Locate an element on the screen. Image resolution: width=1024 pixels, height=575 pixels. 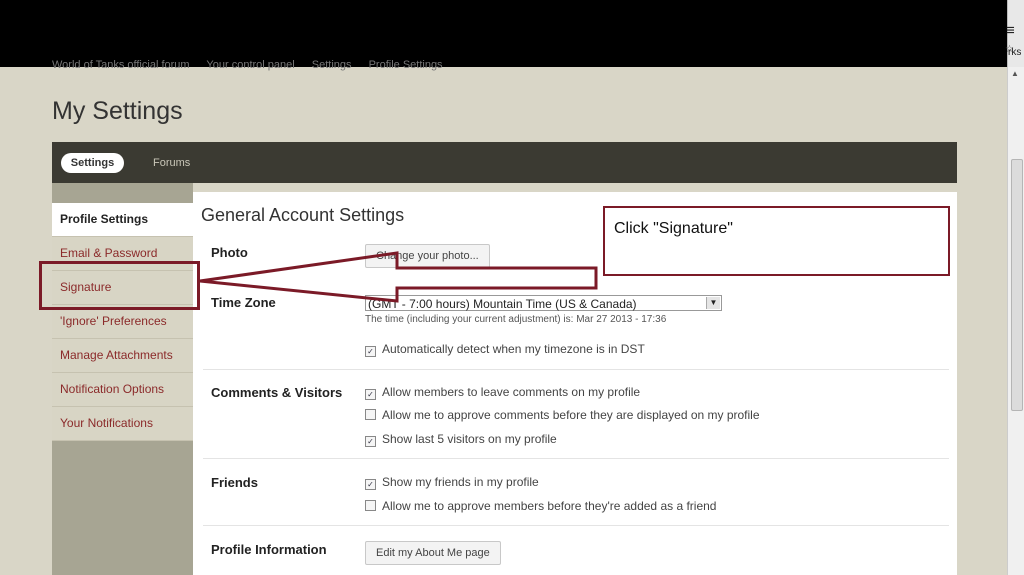
scroll-up-arrow-icon: ▲ is located at coordinates (1015, 73).